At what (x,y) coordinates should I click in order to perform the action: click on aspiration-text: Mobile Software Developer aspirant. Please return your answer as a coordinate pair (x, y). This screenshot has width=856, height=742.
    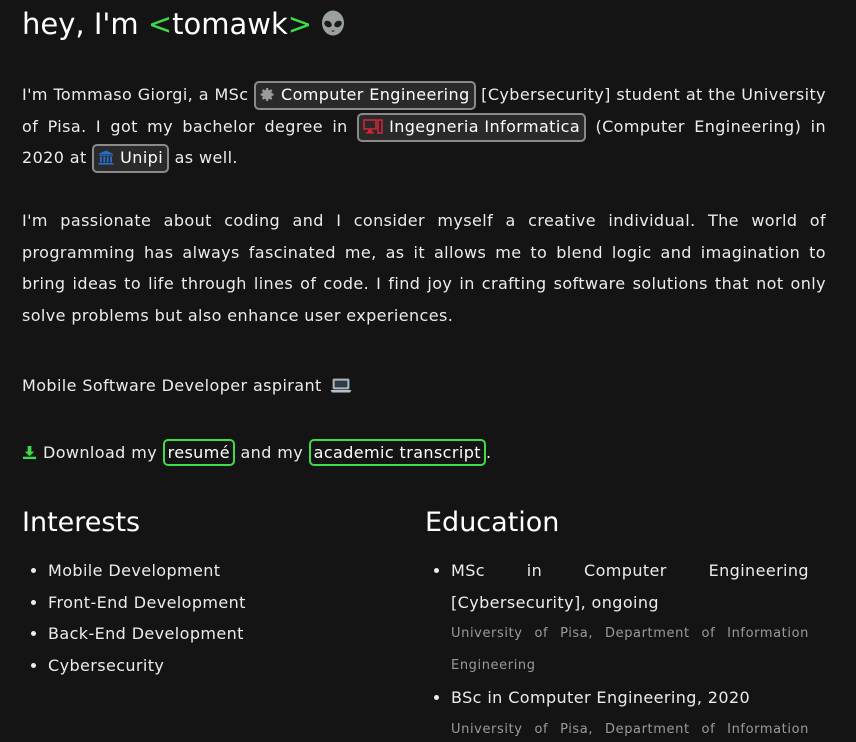
    Looking at the image, I should click on (172, 385).